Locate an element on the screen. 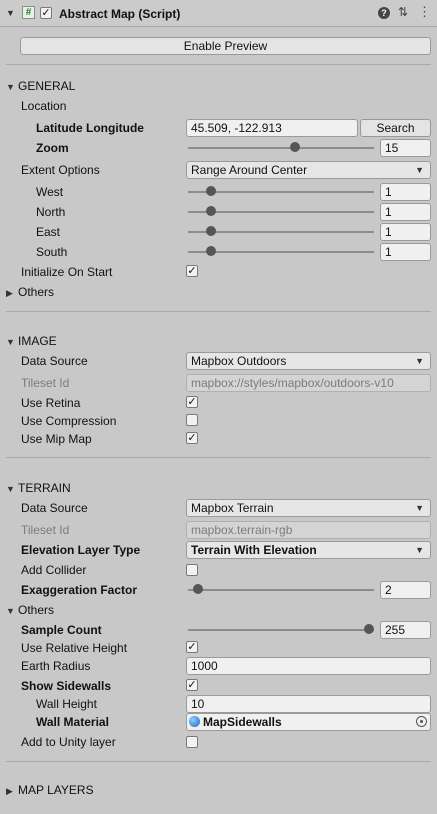  component-enabled-checkbox: ✓ is located at coordinates (46, 13).